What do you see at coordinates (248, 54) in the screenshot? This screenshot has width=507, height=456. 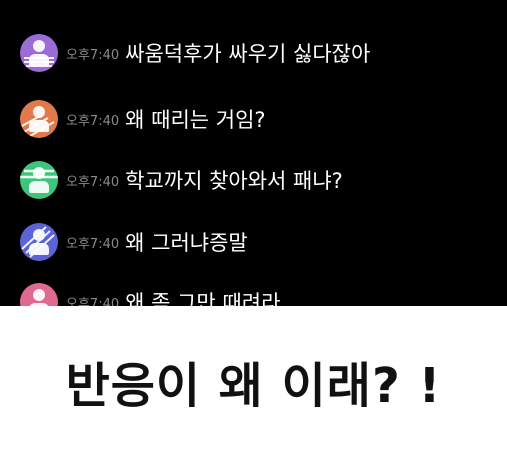 I see `message-text: 싸움덕후가 싸우기 싫다잖아` at bounding box center [248, 54].